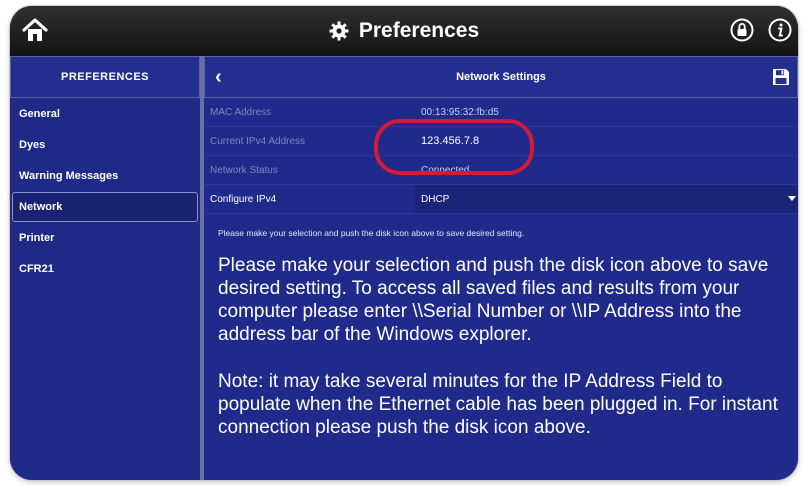 The width and height of the screenshot is (806, 486). I want to click on chevron-down-icon, so click(792, 198).